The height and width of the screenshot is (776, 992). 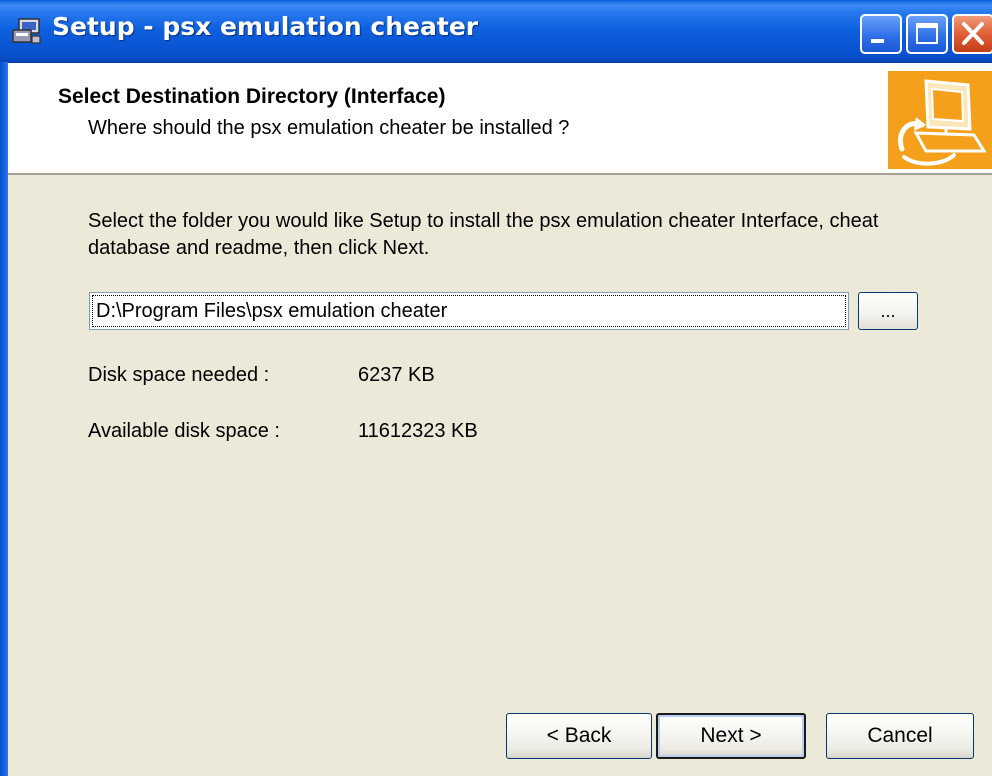 I want to click on close-icon, so click(x=973, y=33).